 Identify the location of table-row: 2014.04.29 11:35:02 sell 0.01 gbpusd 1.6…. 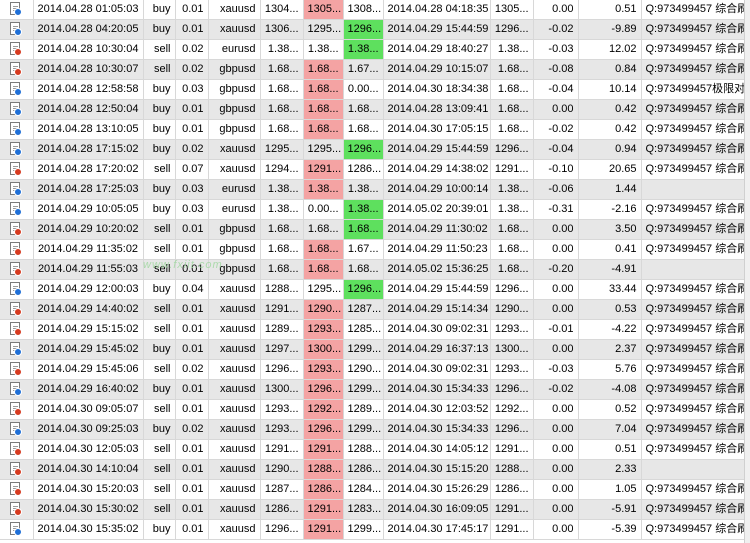
(373, 249).